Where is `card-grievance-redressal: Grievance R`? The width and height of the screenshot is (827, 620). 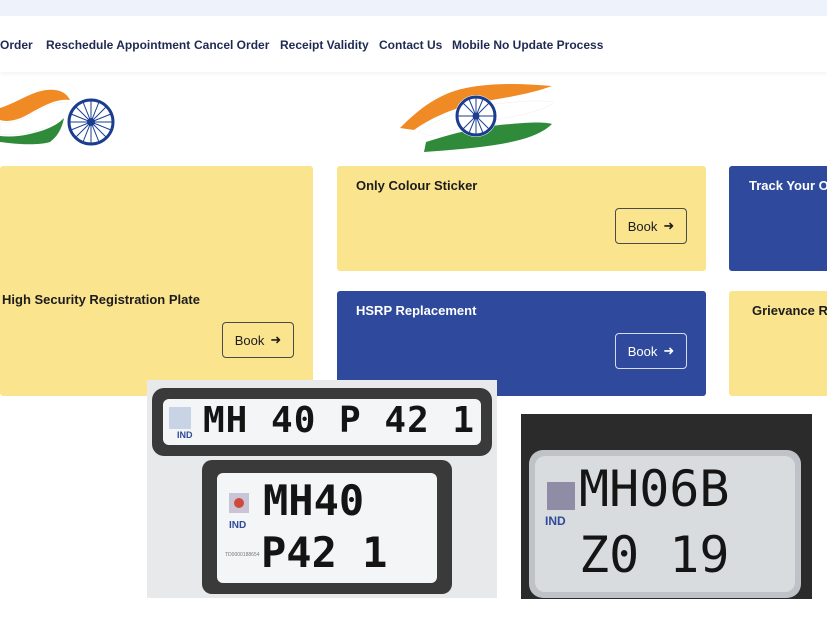 card-grievance-redressal: Grievance R is located at coordinates (778, 343).